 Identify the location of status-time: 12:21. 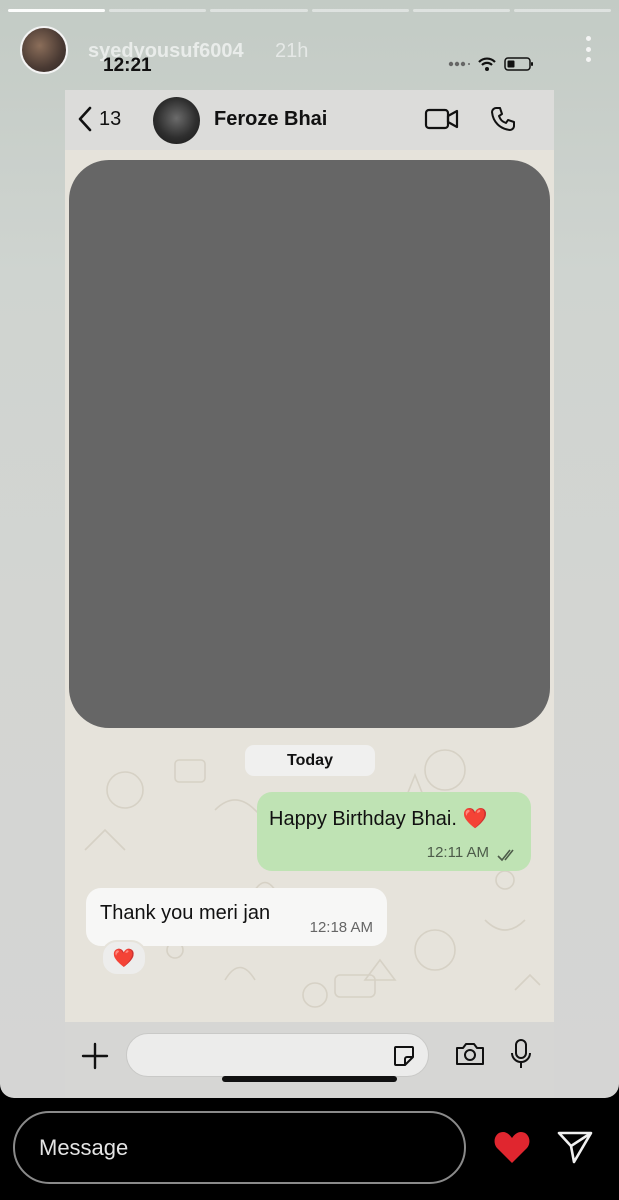
(127, 65).